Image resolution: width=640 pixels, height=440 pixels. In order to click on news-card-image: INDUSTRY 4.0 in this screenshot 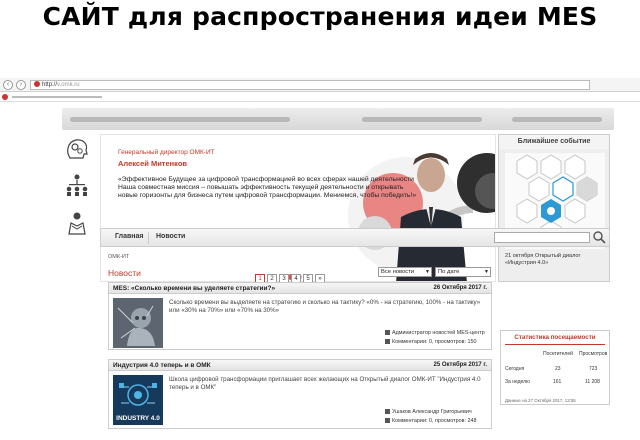, I will do `click(138, 400)`.